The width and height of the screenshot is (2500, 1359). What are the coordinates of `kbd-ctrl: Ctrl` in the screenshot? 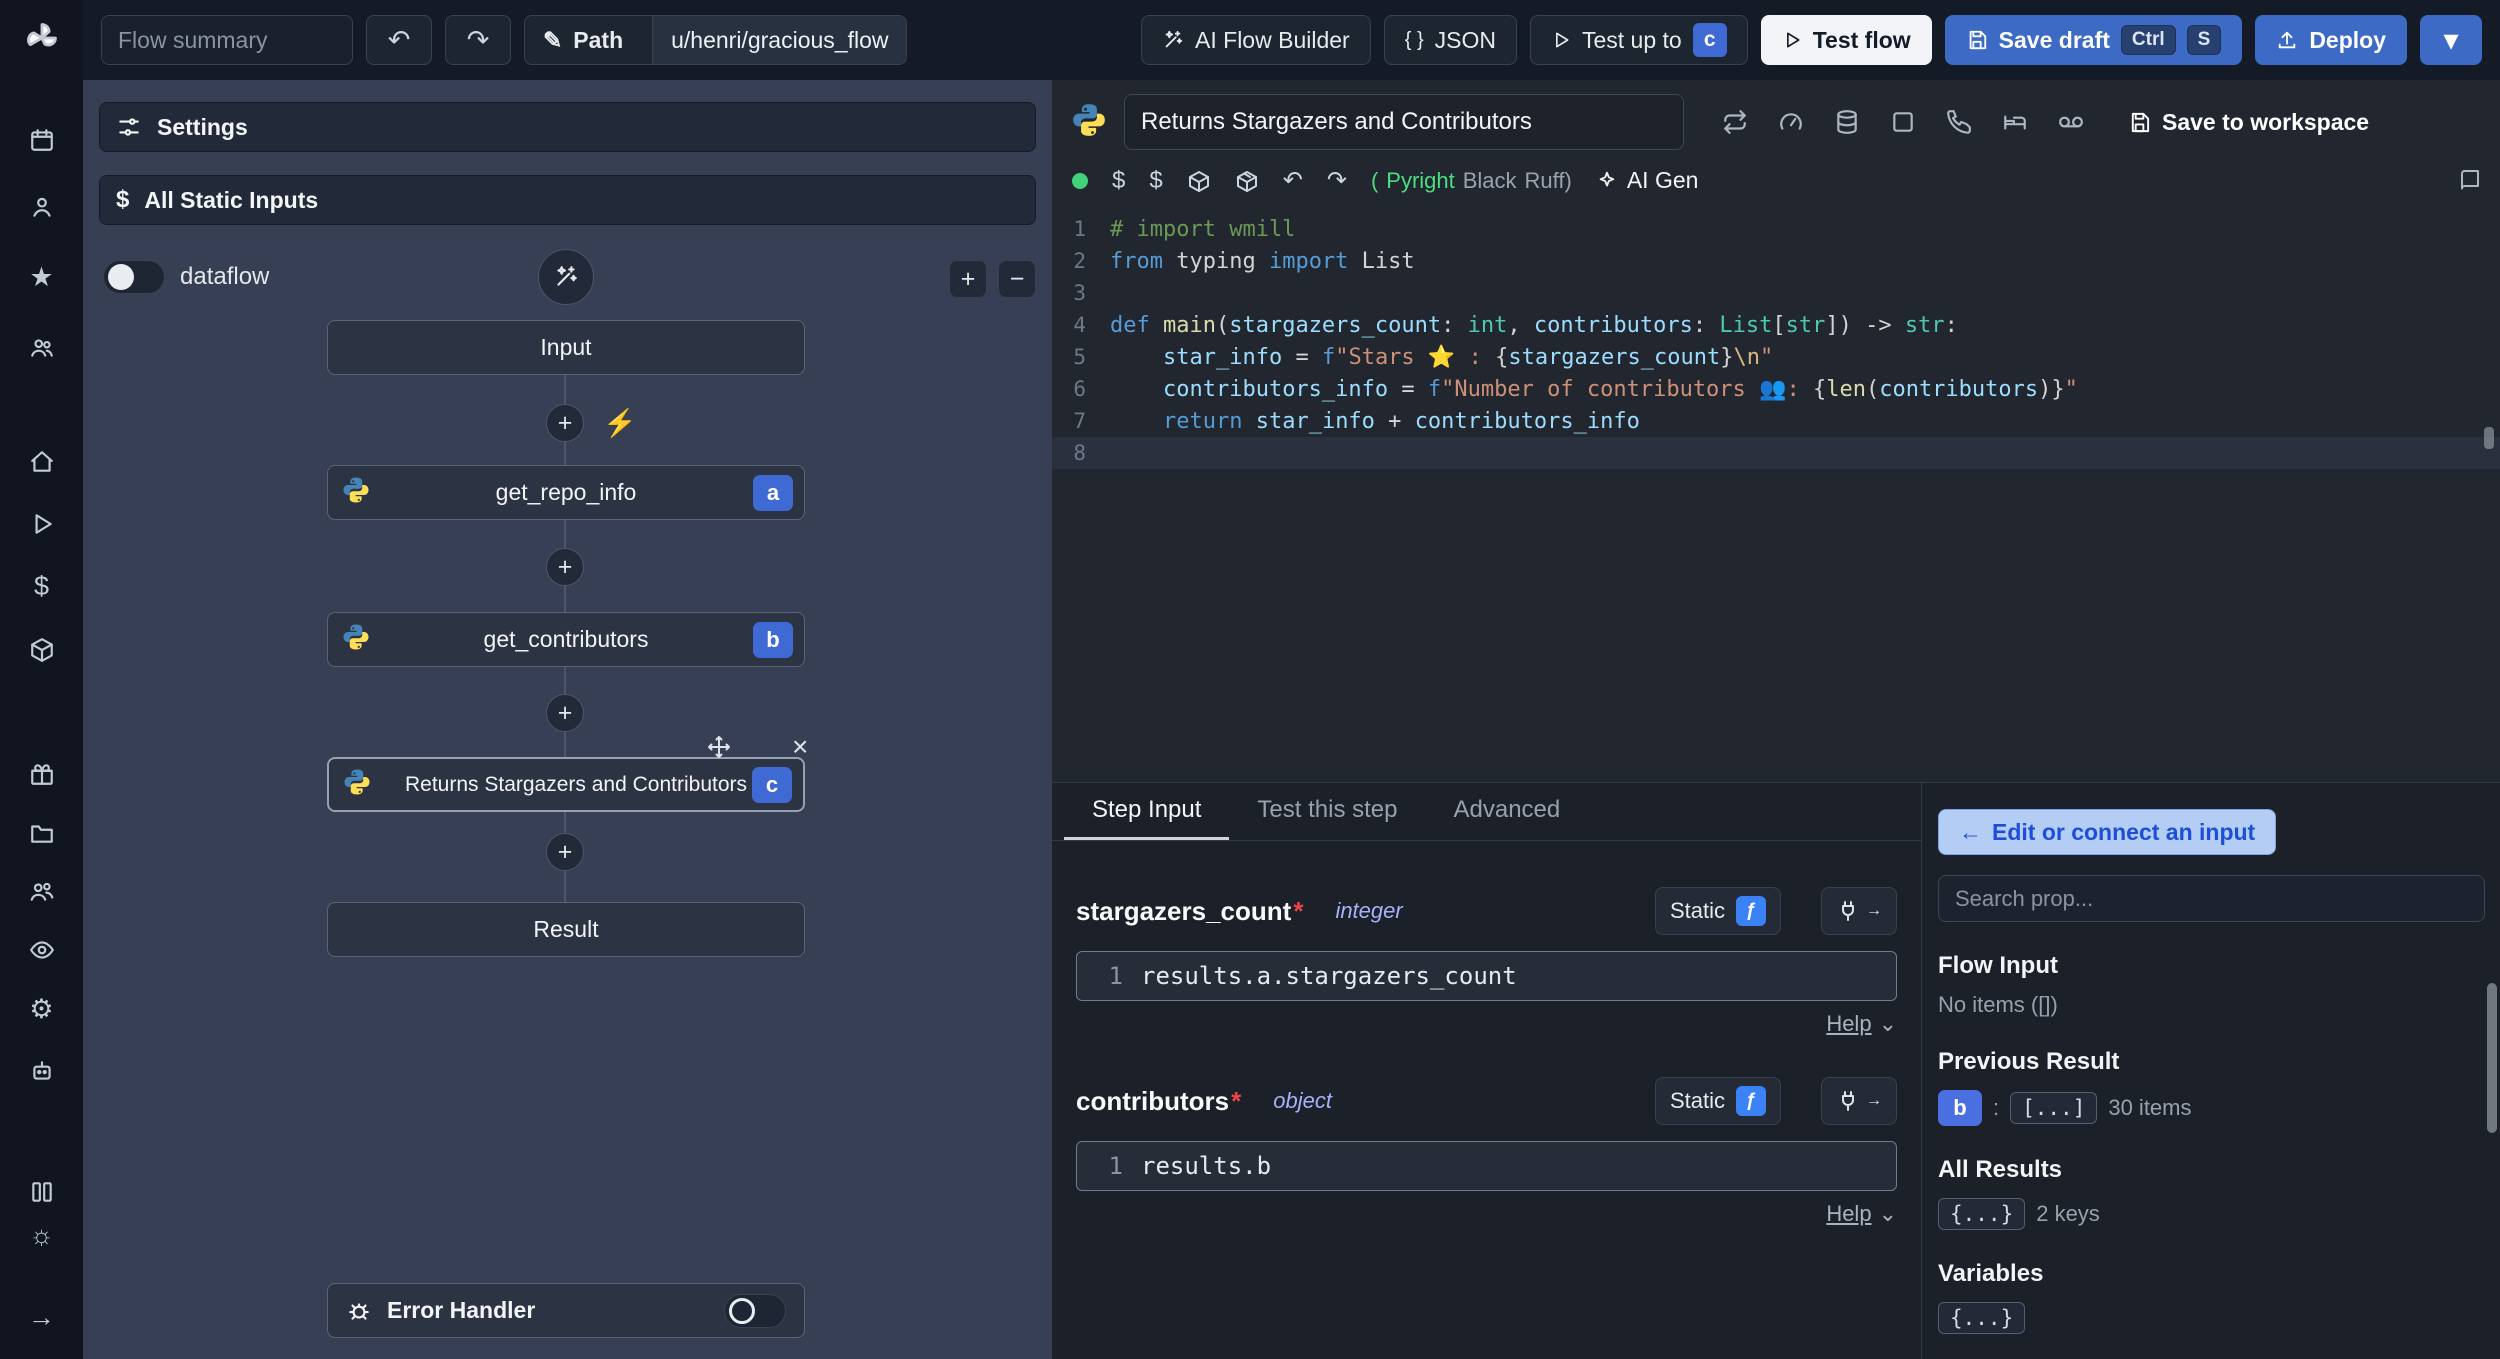 It's located at (2148, 40).